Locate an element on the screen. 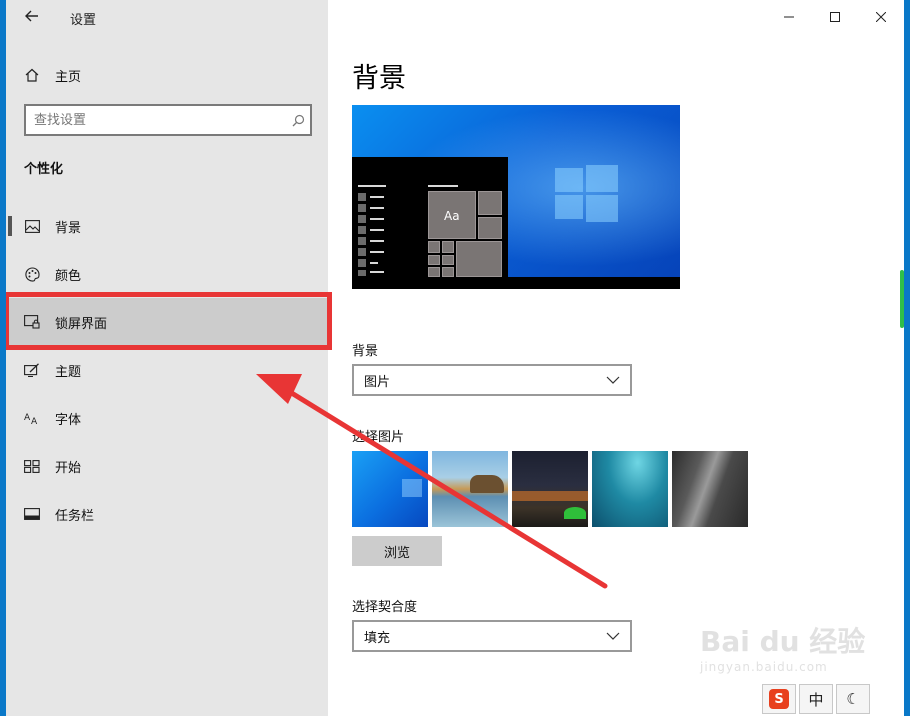  font-icon: AA is located at coordinates (32, 418).